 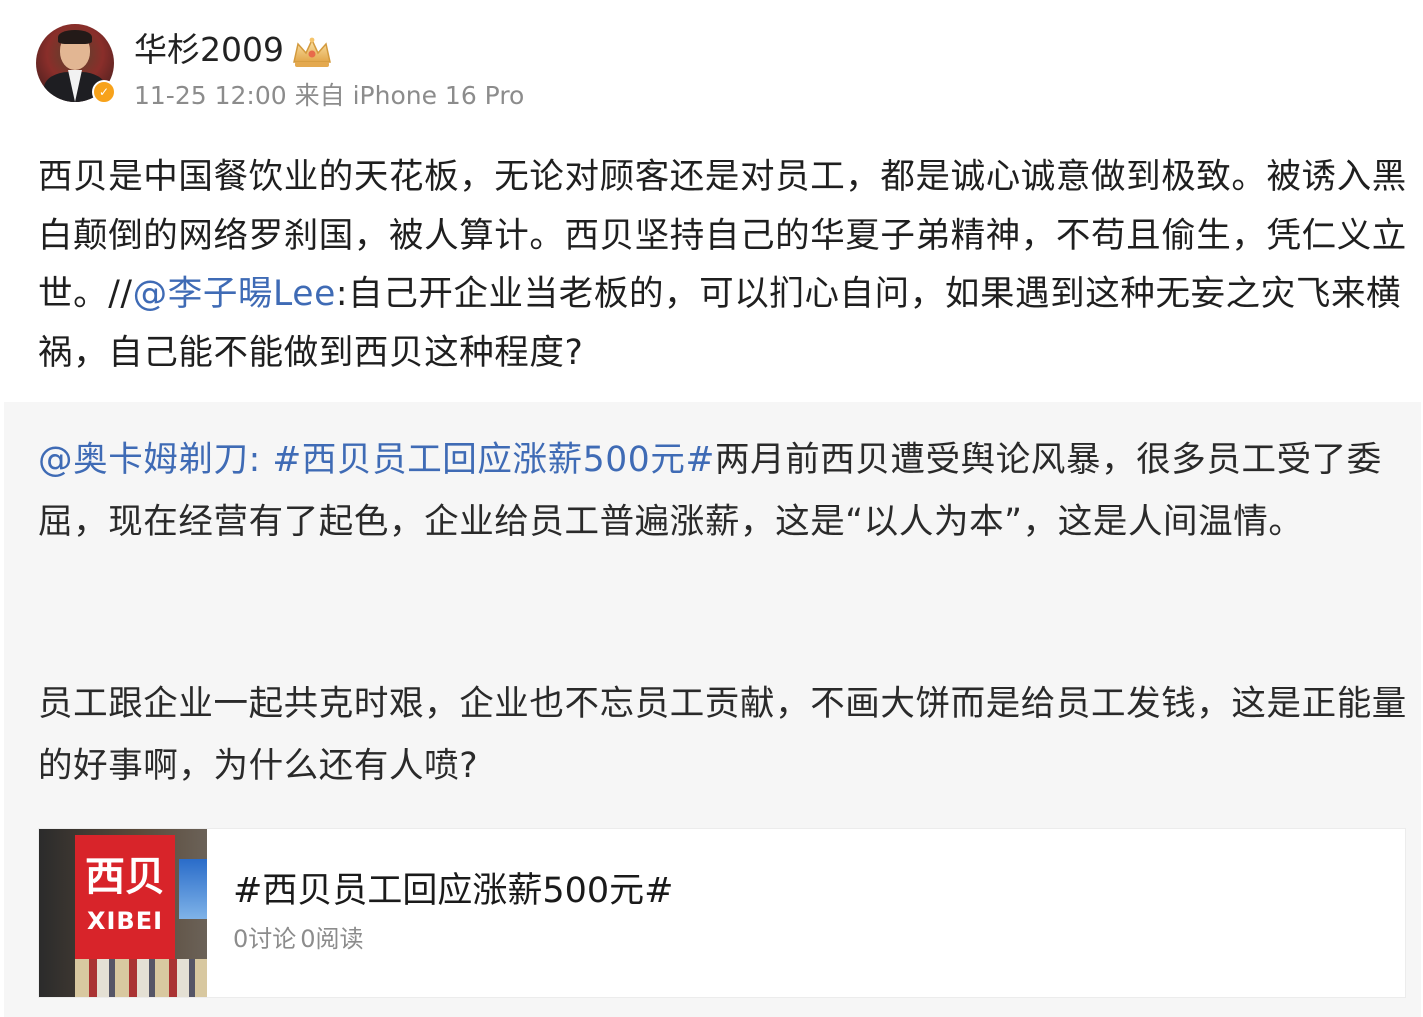 I want to click on post-source: 来自 iPhone 16 Pro, so click(x=409, y=95).